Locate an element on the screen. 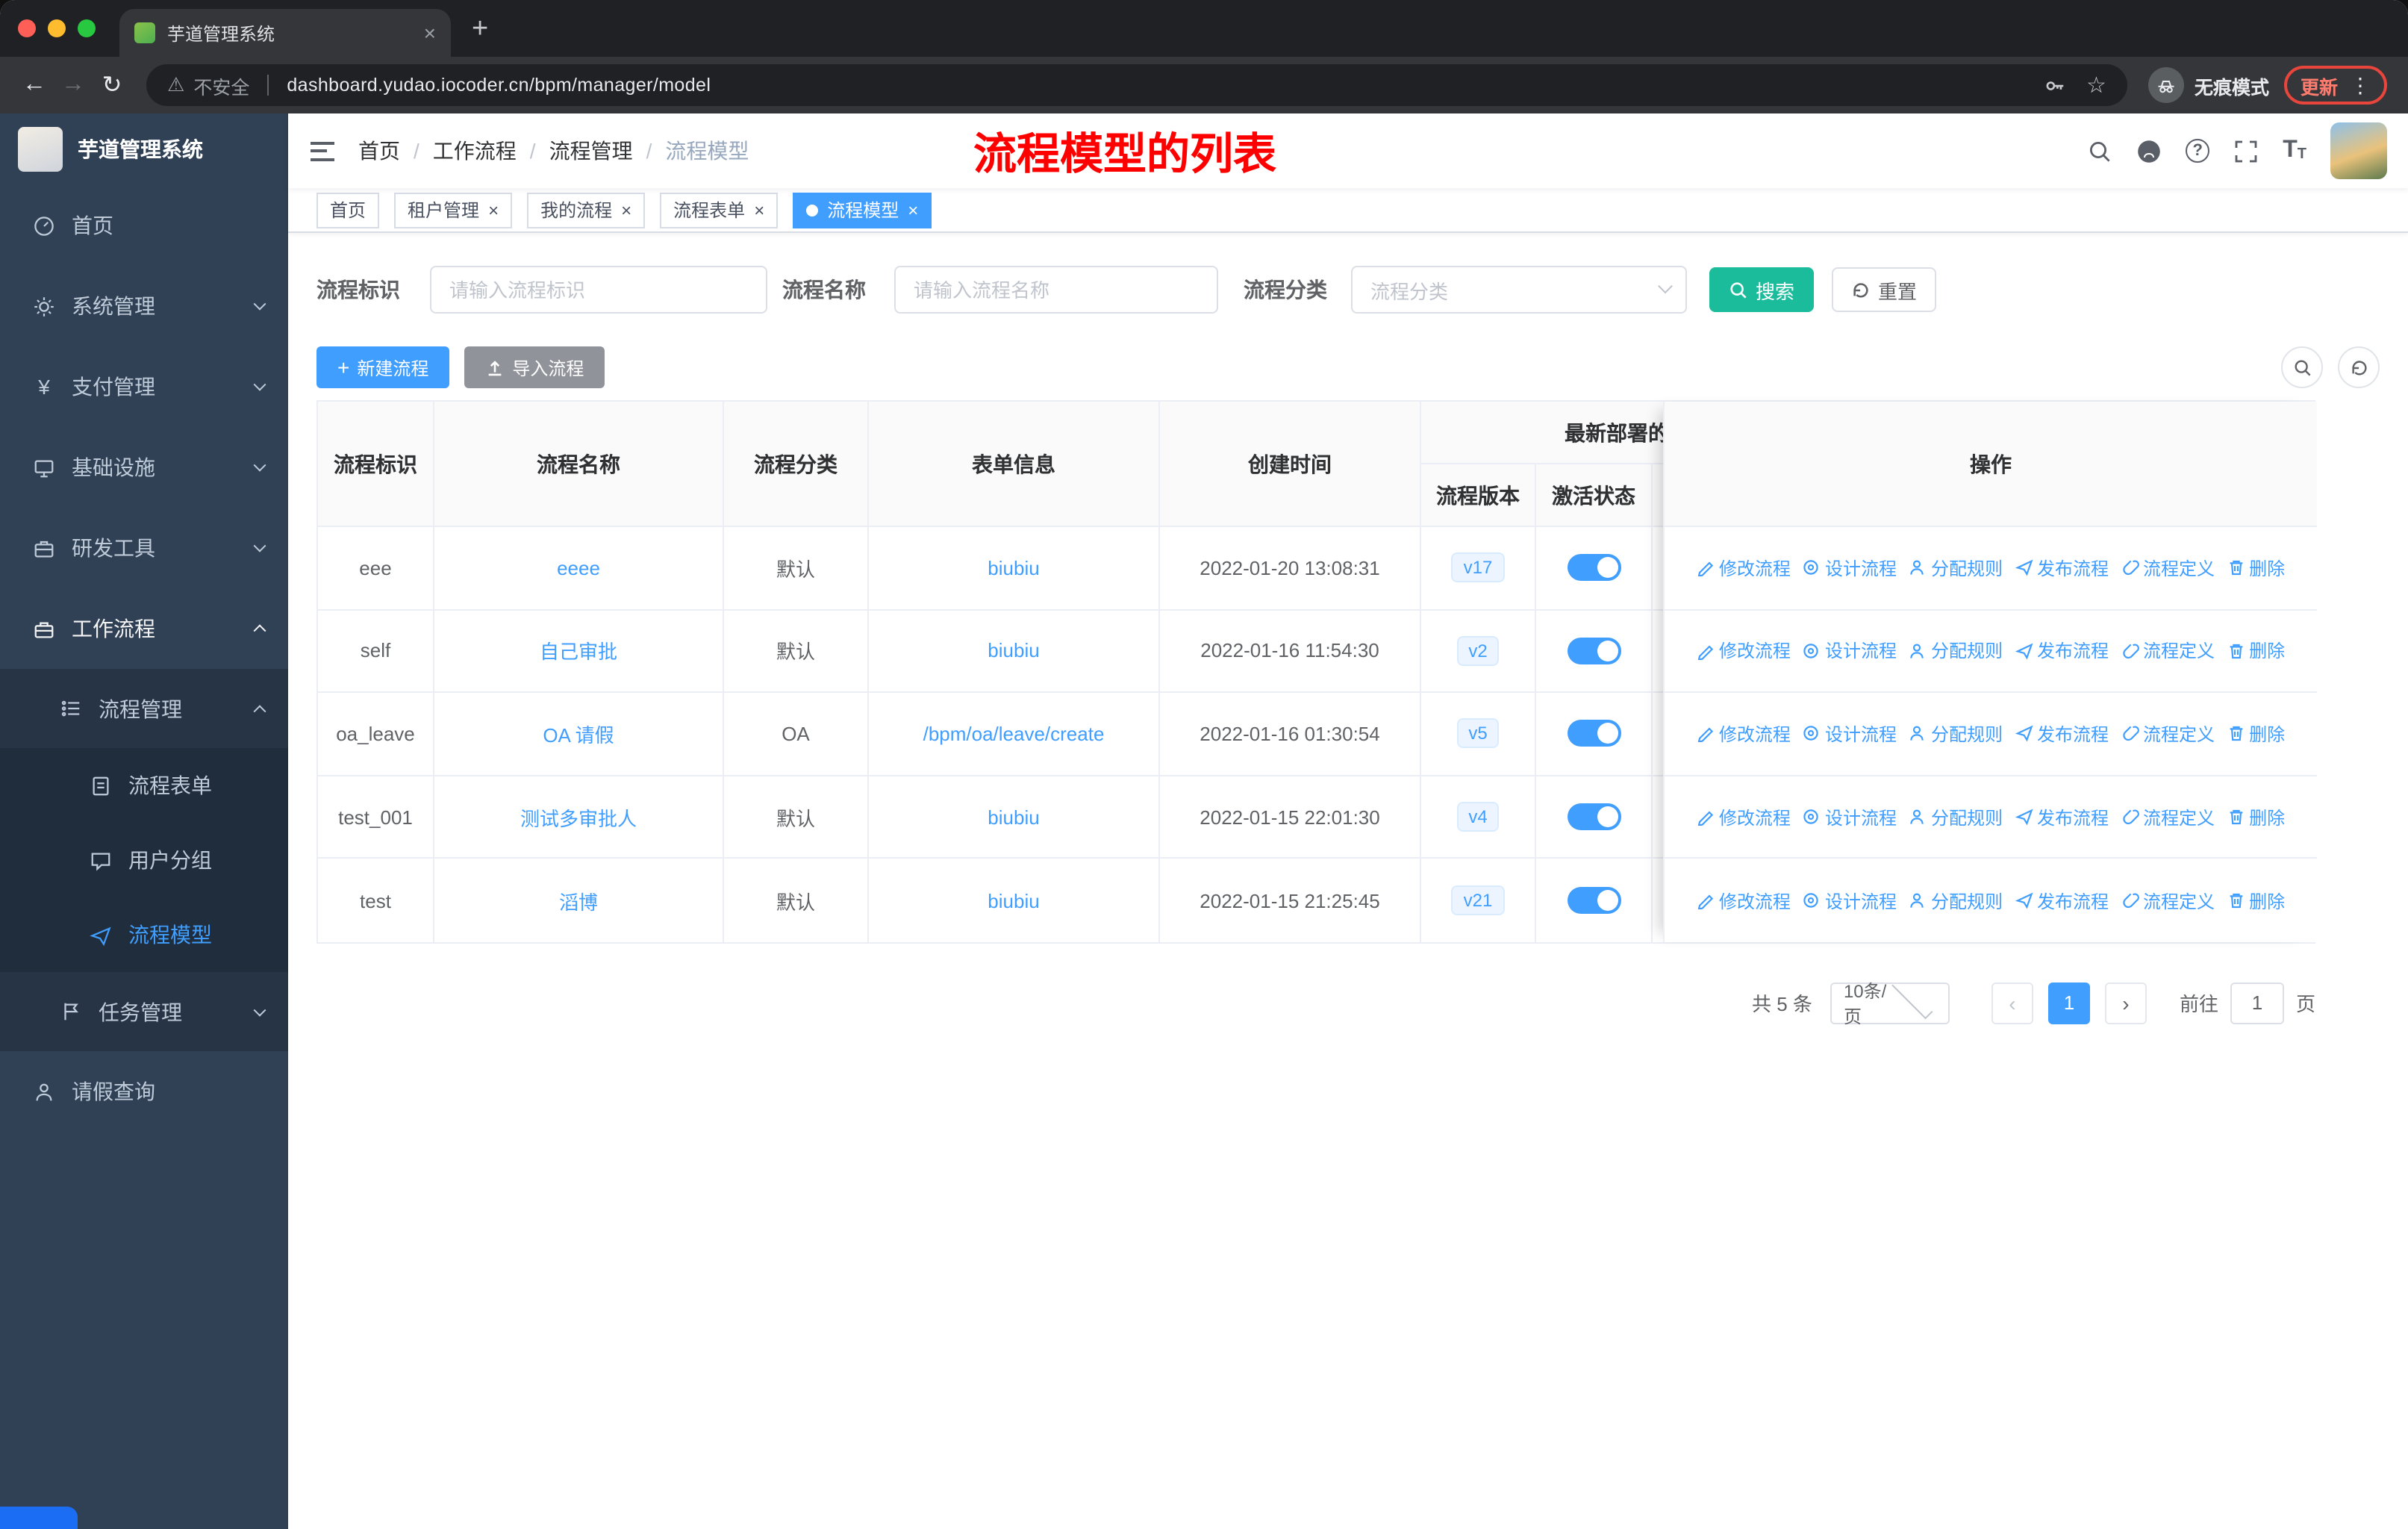 Image resolution: width=2408 pixels, height=1529 pixels. version-badge: v5 is located at coordinates (1478, 734).